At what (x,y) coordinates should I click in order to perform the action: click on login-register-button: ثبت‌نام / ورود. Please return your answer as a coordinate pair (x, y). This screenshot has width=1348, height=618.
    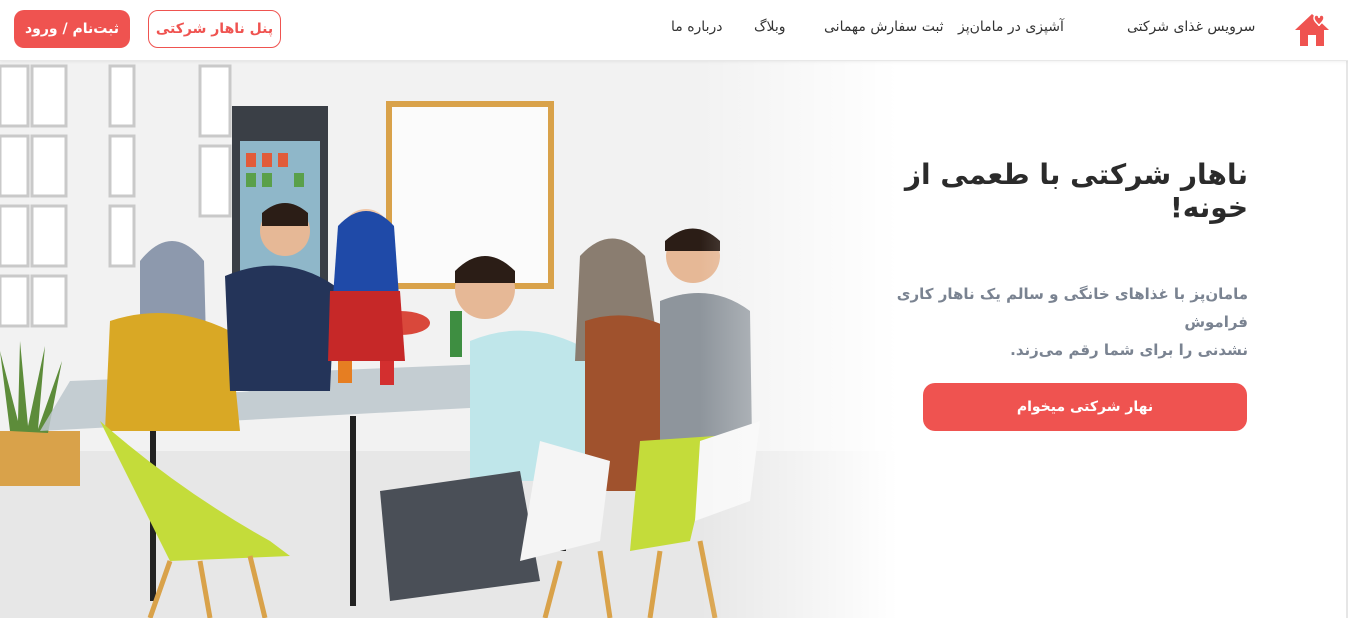
    Looking at the image, I should click on (72, 29).